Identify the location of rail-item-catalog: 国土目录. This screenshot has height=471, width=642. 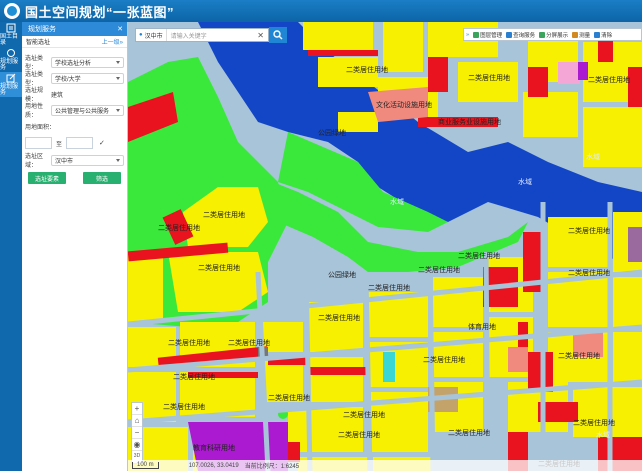
(11, 34).